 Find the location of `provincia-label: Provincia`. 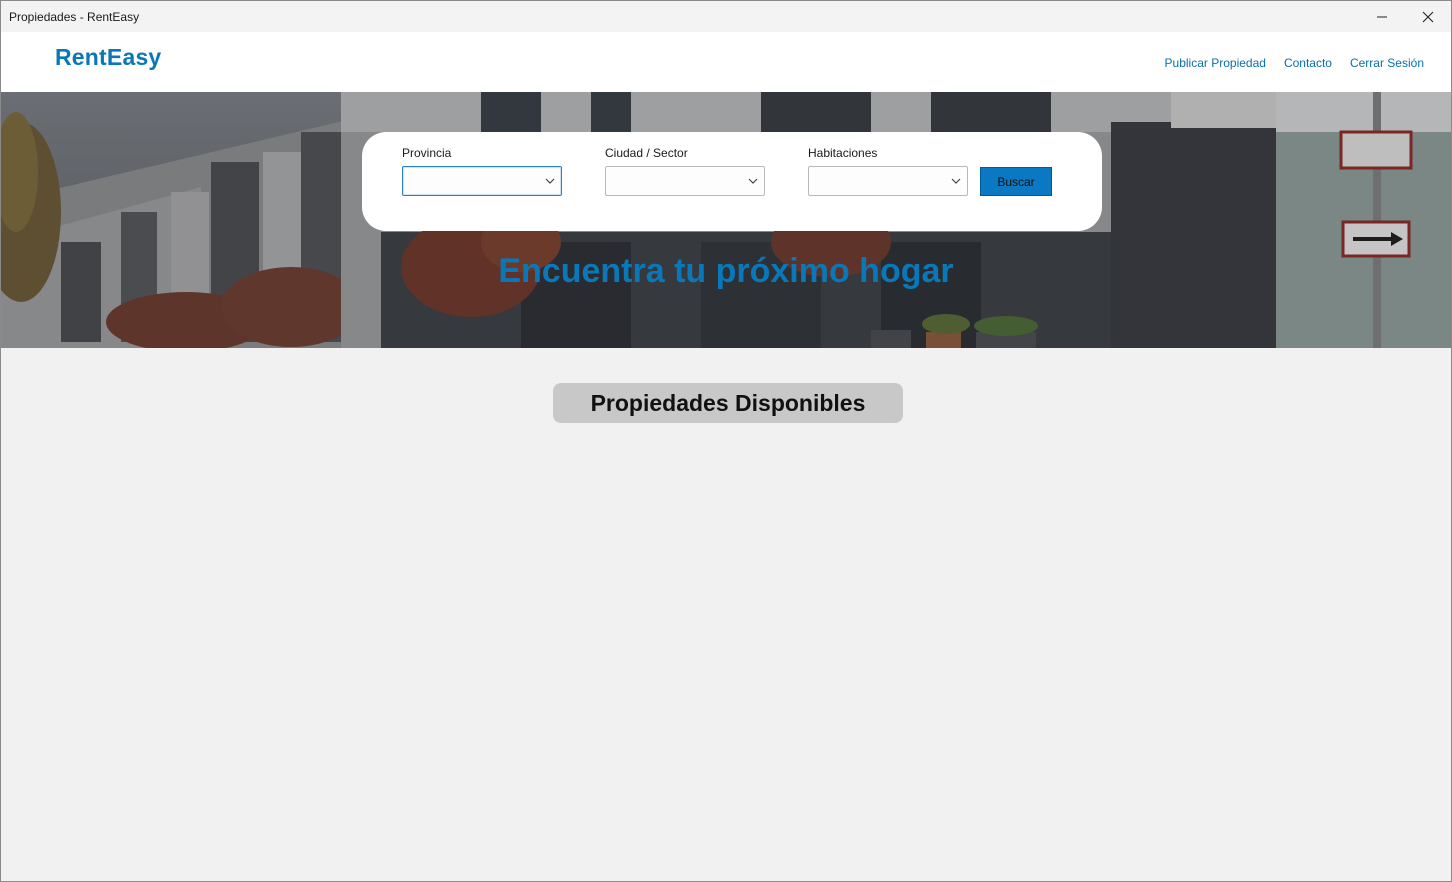

provincia-label: Provincia is located at coordinates (427, 153).